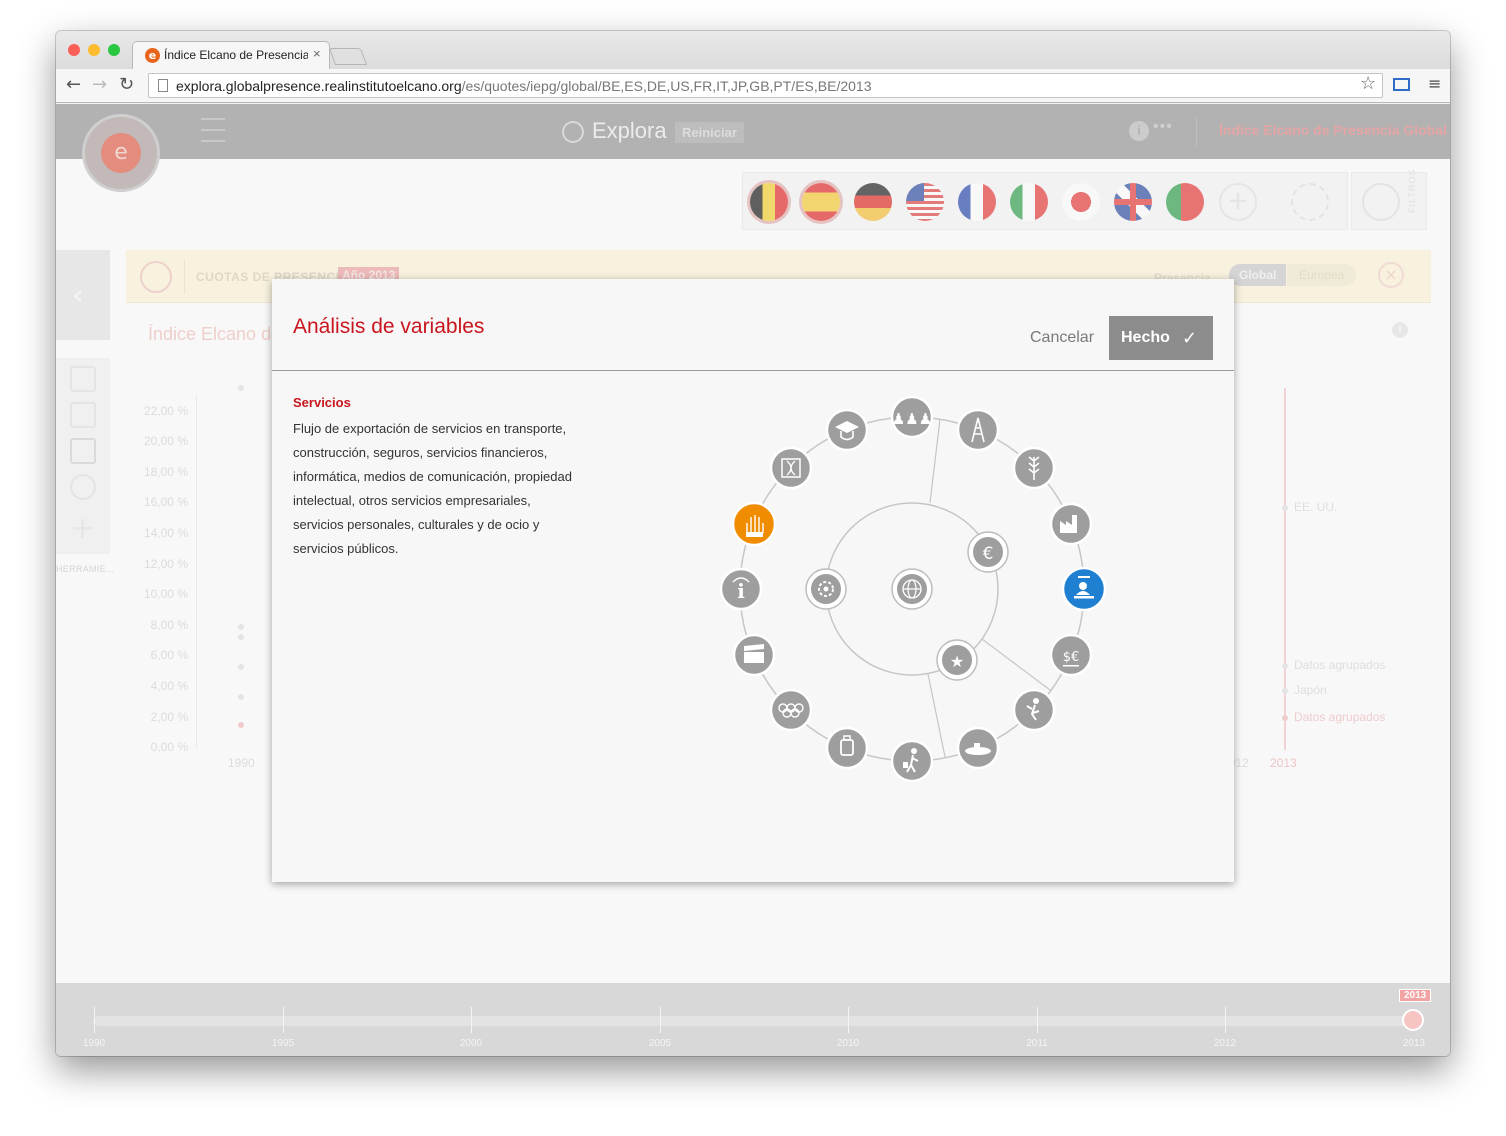 This screenshot has height=1136, width=1506. I want to click on timeline-year: 2000, so click(471, 1043).